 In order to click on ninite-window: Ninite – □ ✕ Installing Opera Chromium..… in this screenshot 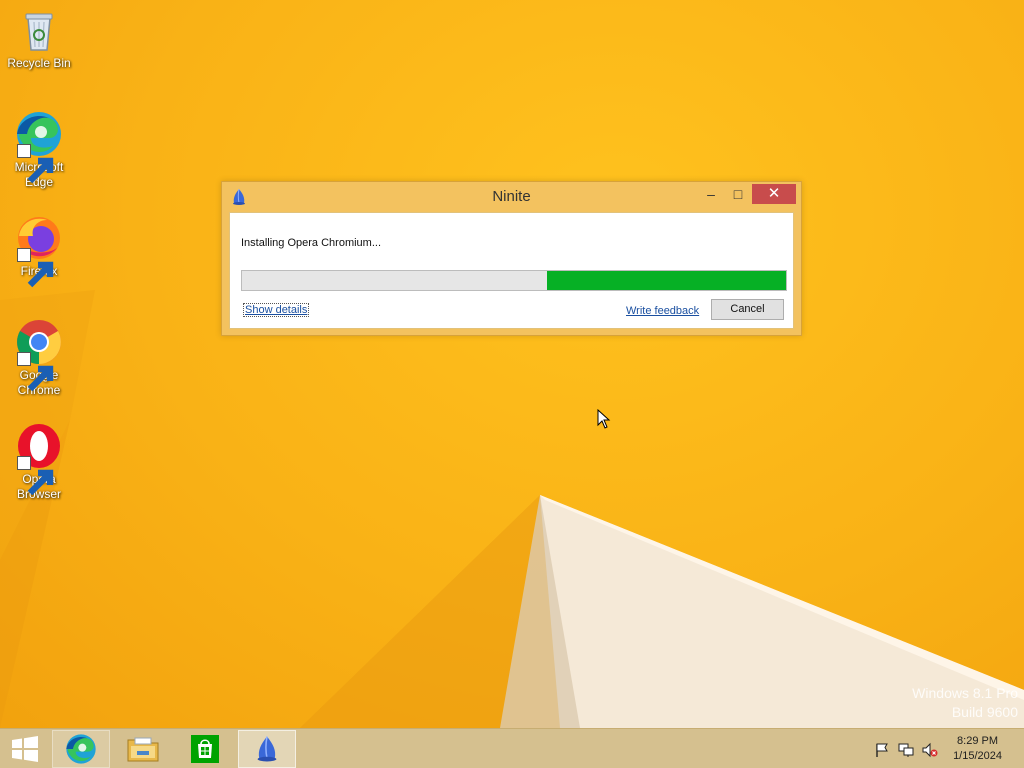, I will do `click(511, 258)`.